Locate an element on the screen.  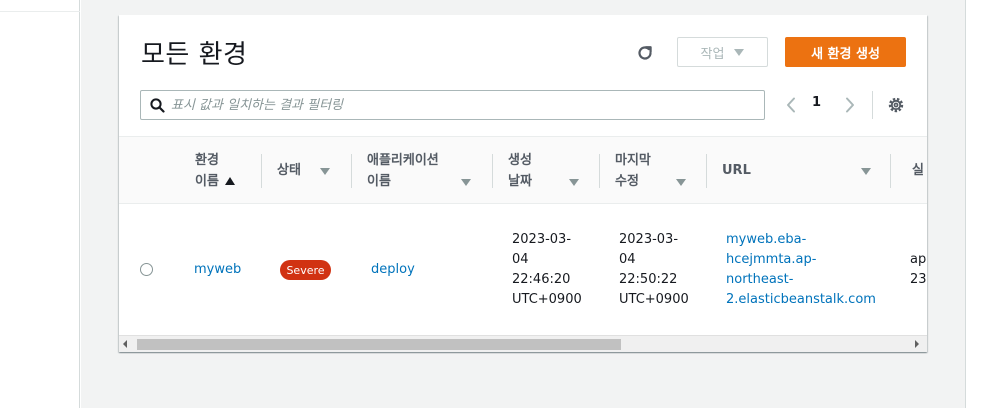
created-date-line: UTC+0900 is located at coordinates (547, 299).